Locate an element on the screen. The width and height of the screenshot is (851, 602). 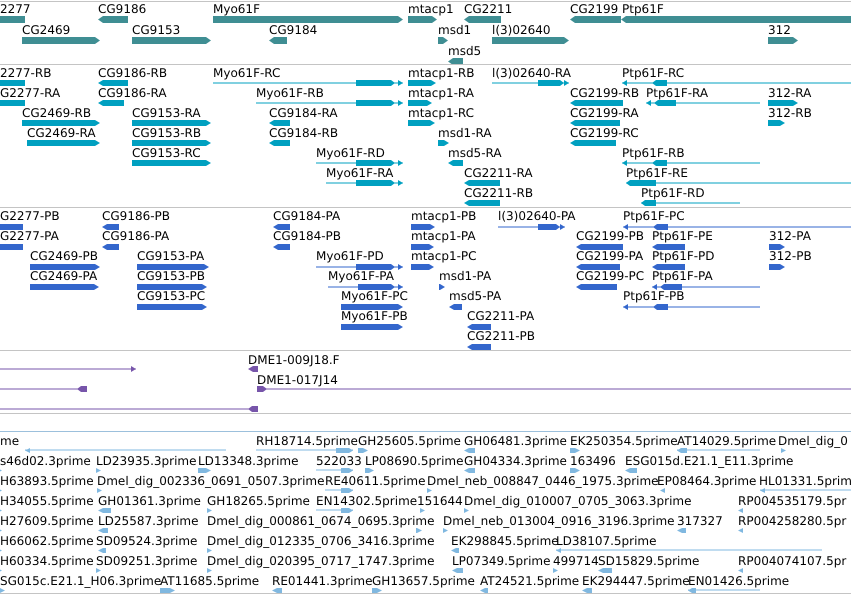
feature-label: DME1-017J14 is located at coordinates (297, 380).